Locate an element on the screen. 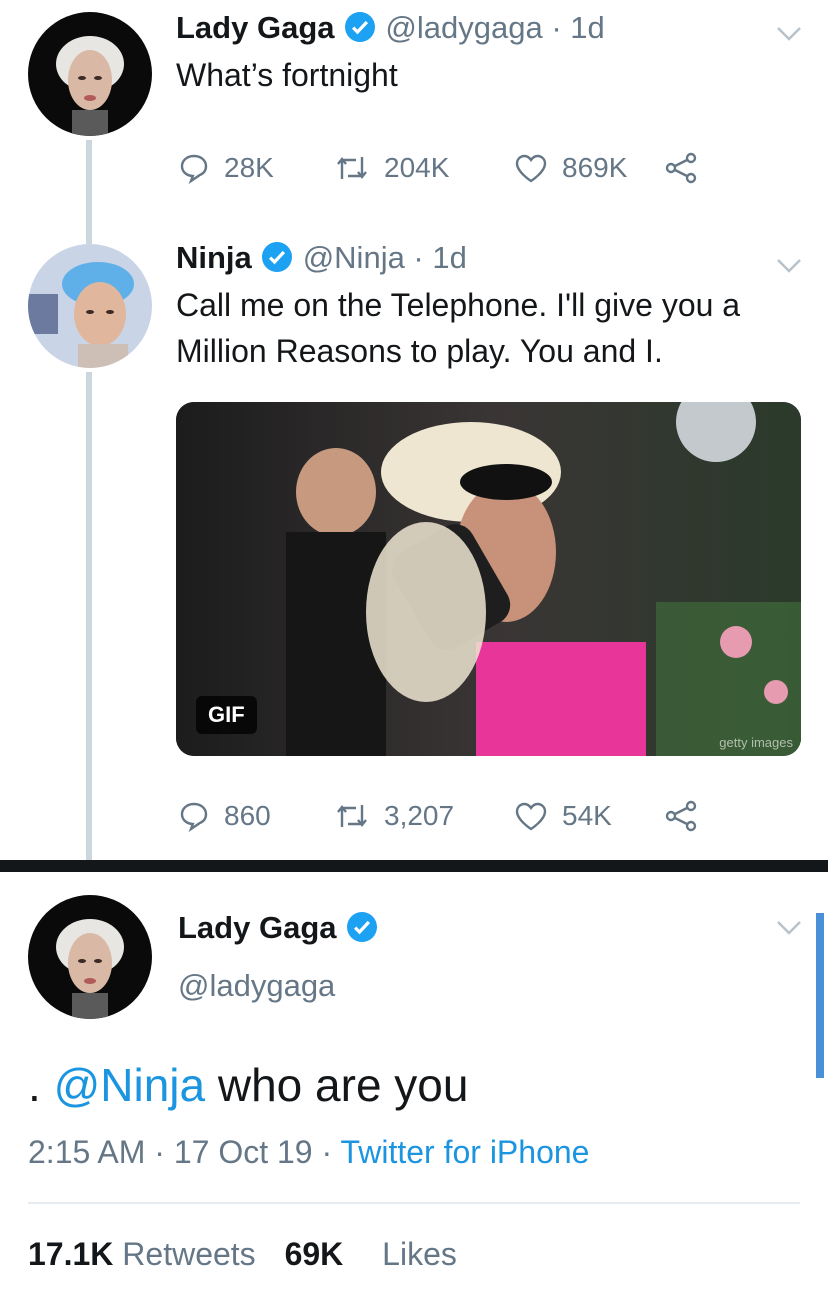 Image resolution: width=828 pixels, height=1291 pixels. tweet-header: Lady Gaga @ladygaga · 1d is located at coordinates (390, 28).